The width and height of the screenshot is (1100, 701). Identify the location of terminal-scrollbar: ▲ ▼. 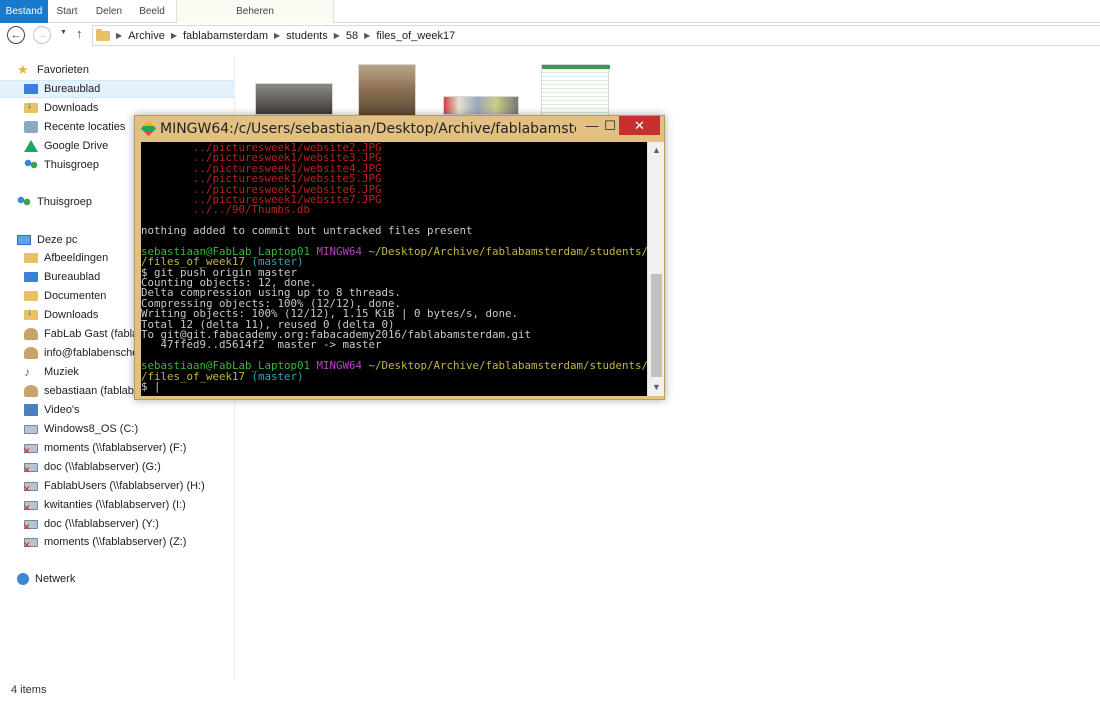
(655, 269).